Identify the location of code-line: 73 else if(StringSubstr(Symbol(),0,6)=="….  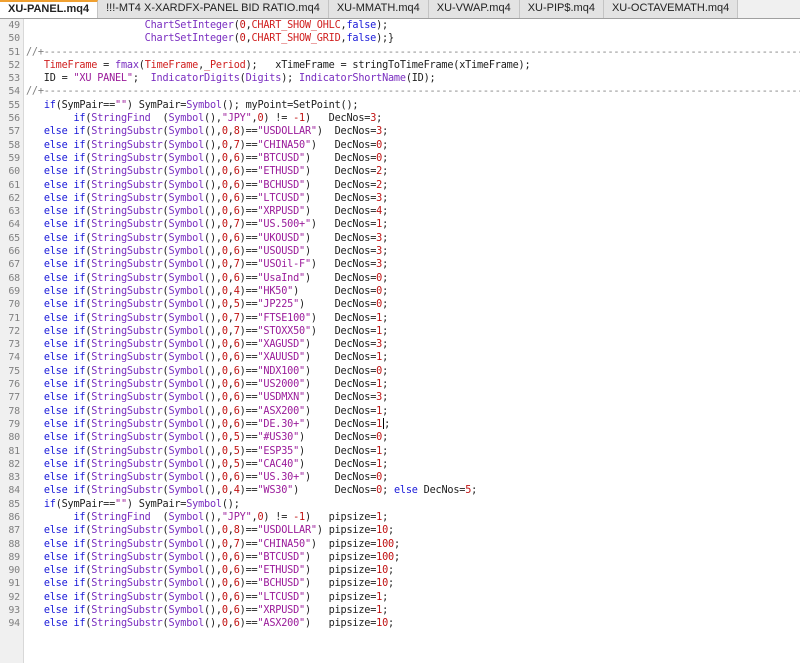
(400, 344).